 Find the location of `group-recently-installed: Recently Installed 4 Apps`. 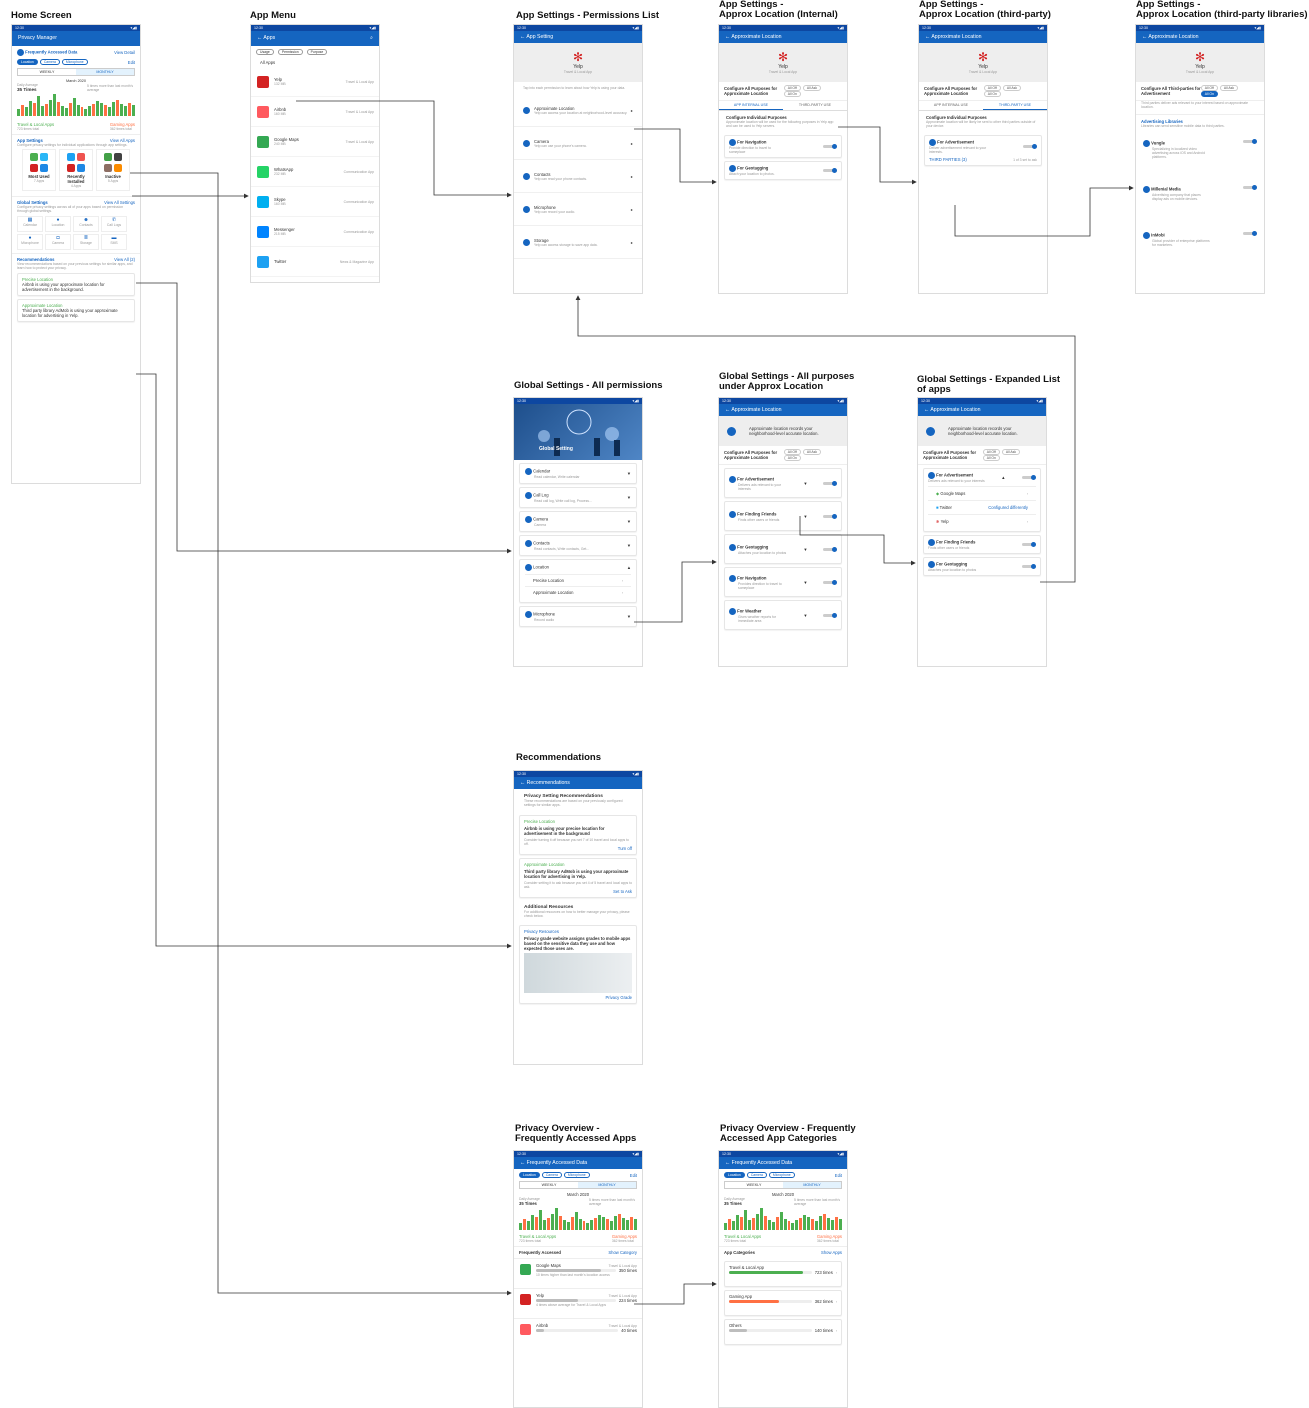

group-recently-installed: Recently Installed 4 Apps is located at coordinates (76, 170).